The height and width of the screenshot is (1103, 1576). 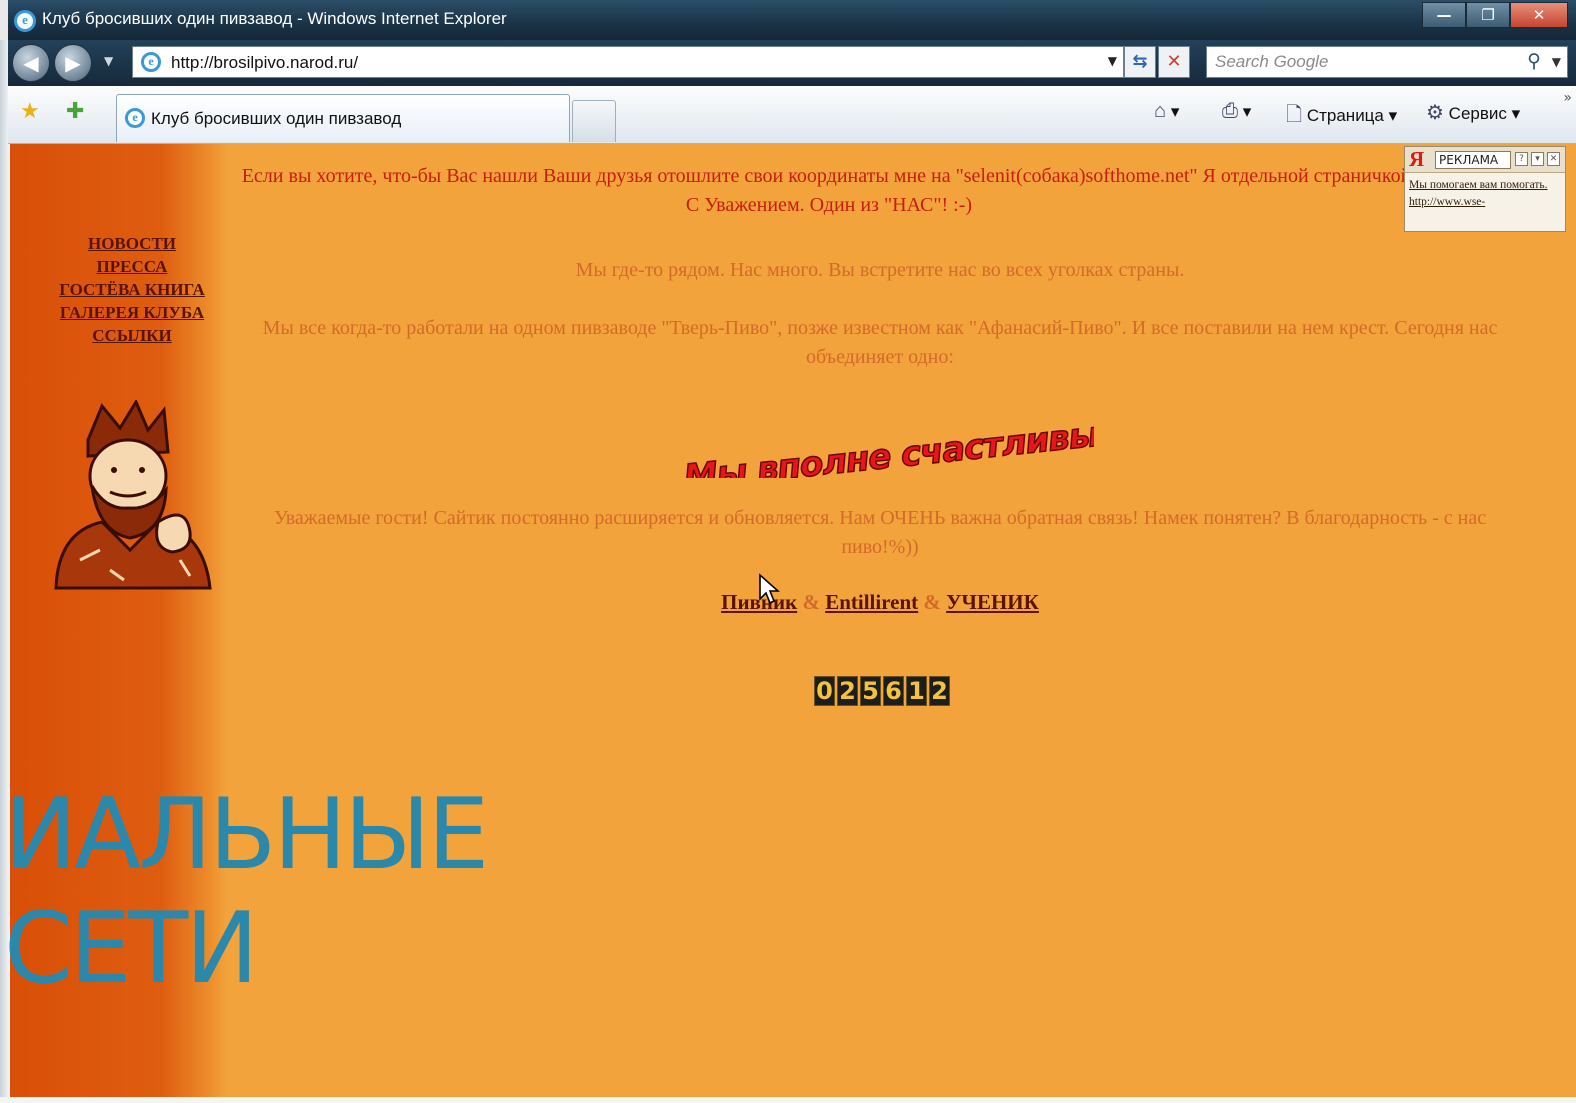 What do you see at coordinates (1417, 159) in the screenshot?
I see `yandex-logo: Я` at bounding box center [1417, 159].